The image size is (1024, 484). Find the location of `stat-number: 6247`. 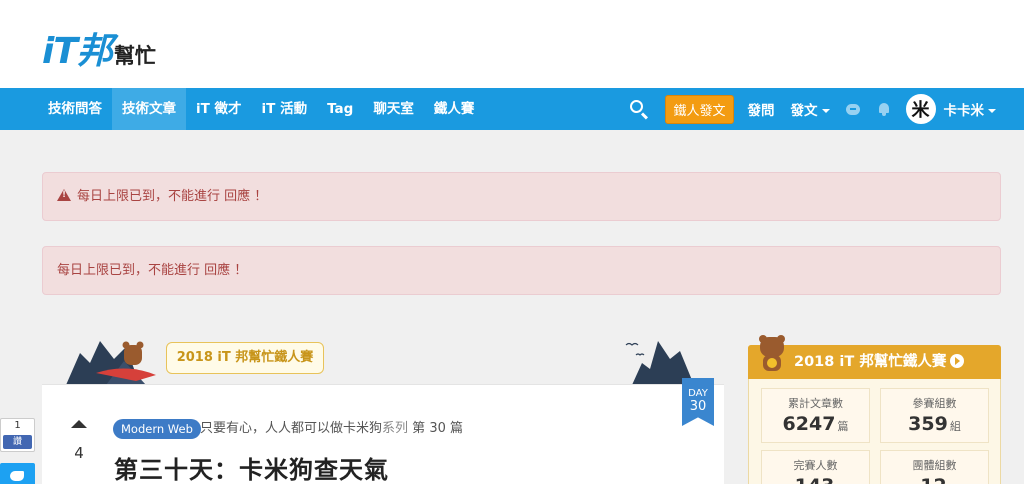

stat-number: 6247 is located at coordinates (809, 424).